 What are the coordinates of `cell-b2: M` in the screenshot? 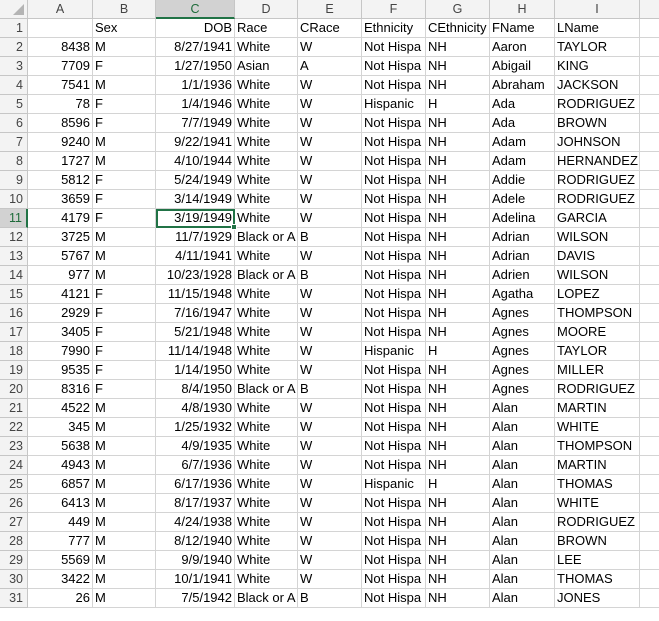 It's located at (124, 47).